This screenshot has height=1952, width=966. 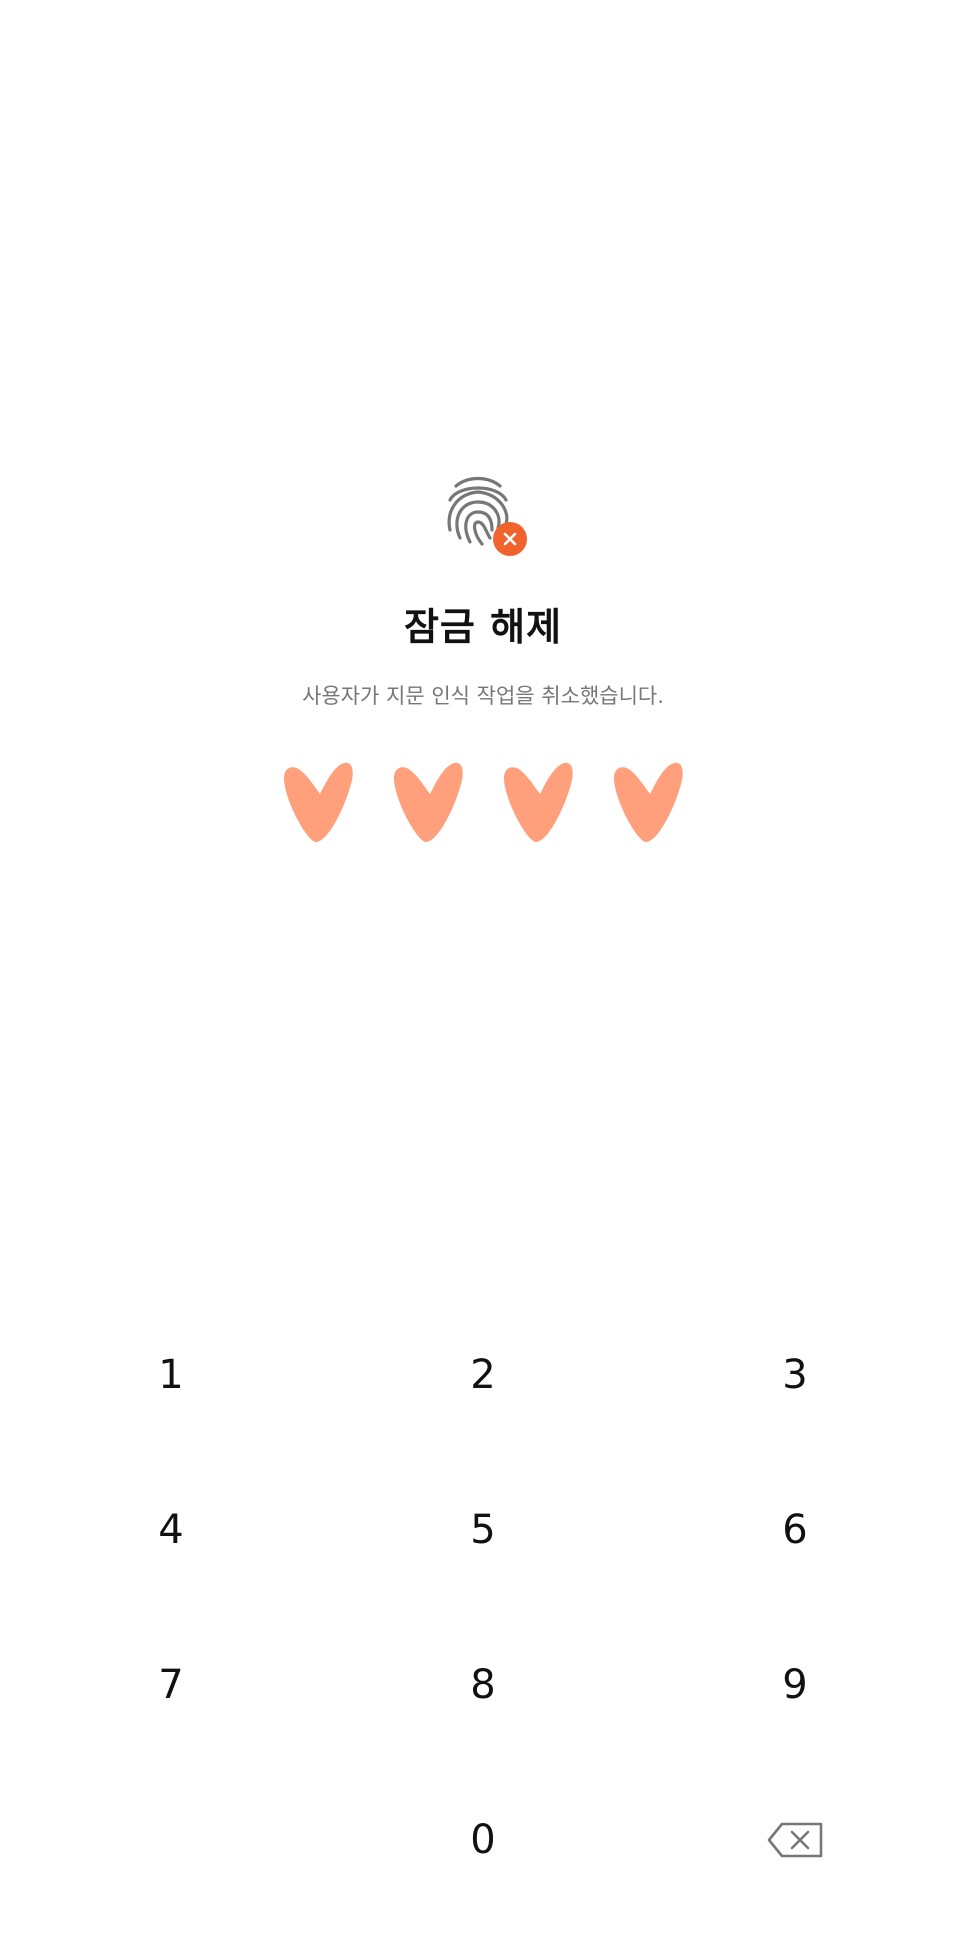 What do you see at coordinates (795, 1375) in the screenshot?
I see `key-3: 3` at bounding box center [795, 1375].